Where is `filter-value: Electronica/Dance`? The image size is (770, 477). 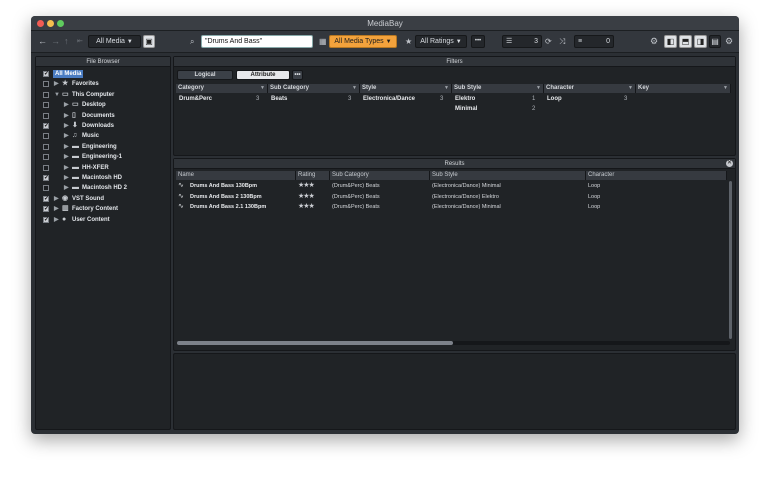 filter-value: Electronica/Dance is located at coordinates (389, 99).